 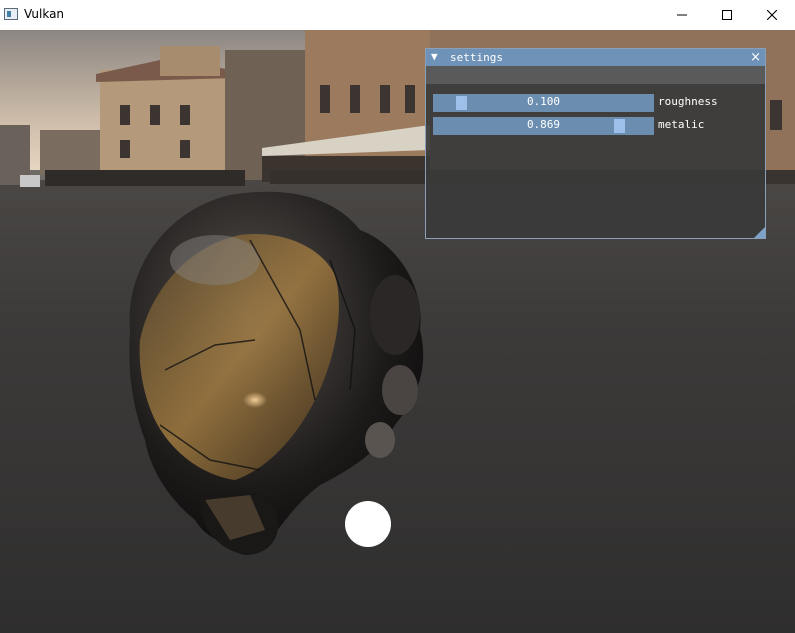 What do you see at coordinates (688, 101) in the screenshot?
I see `roughness-label: roughness` at bounding box center [688, 101].